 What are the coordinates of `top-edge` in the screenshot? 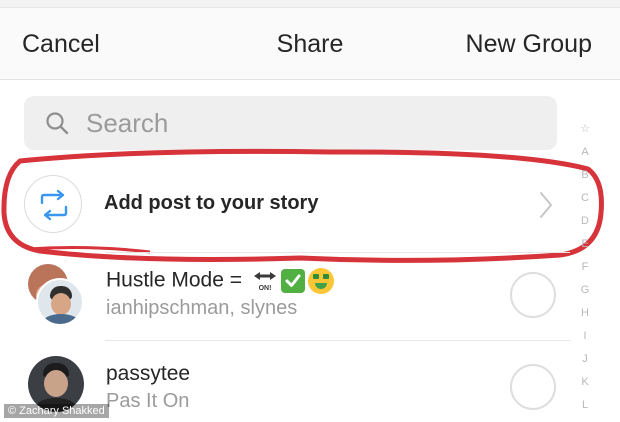 It's located at (310, 4).